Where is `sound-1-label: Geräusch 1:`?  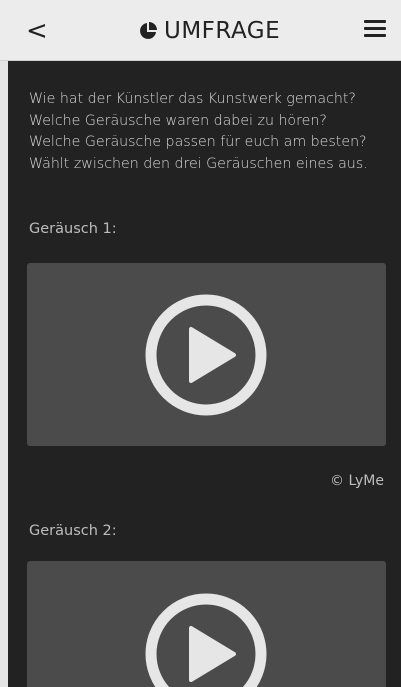 sound-1-label: Geräusch 1: is located at coordinates (73, 229).